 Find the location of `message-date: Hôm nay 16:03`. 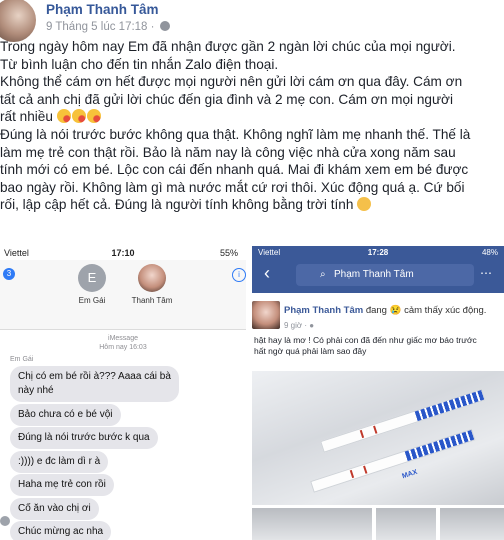

message-date: Hôm nay 16:03 is located at coordinates (123, 347).